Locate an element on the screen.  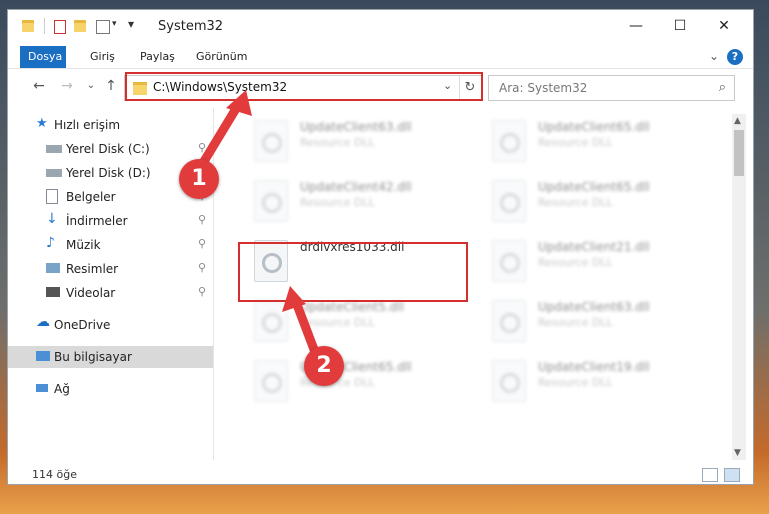
step-2-badge: 2 is located at coordinates (324, 366).